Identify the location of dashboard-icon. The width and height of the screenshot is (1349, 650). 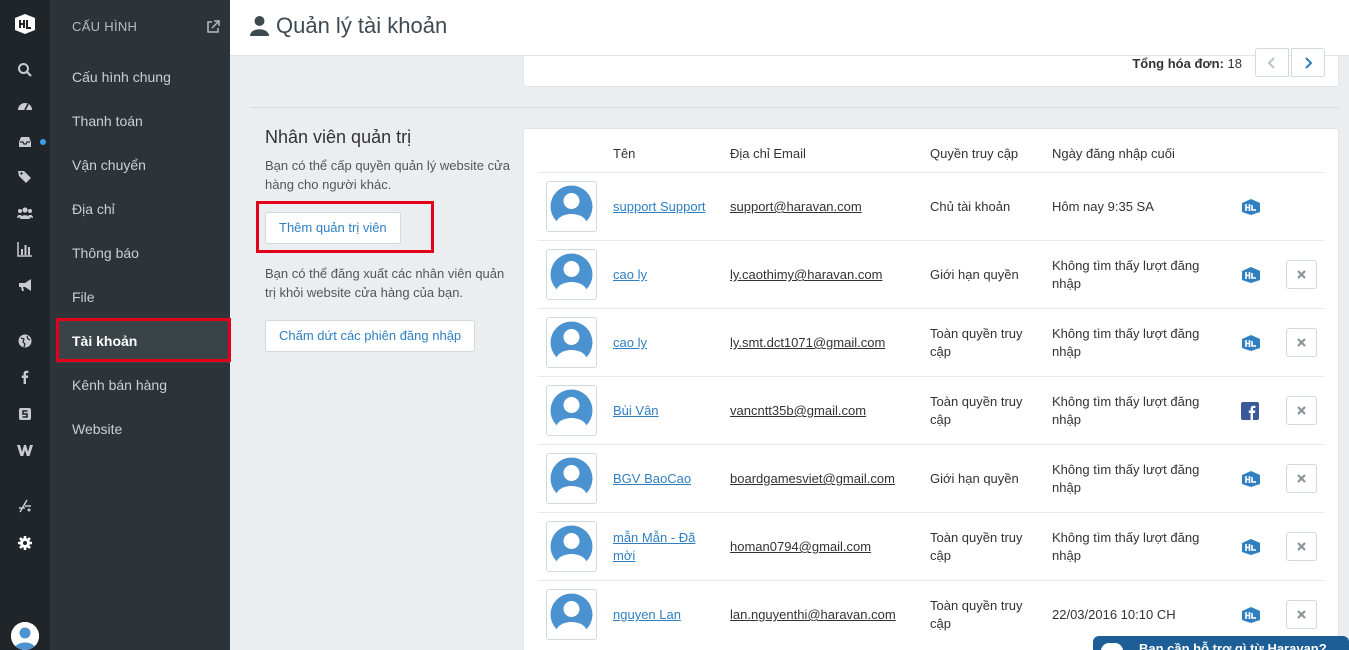
(25, 106).